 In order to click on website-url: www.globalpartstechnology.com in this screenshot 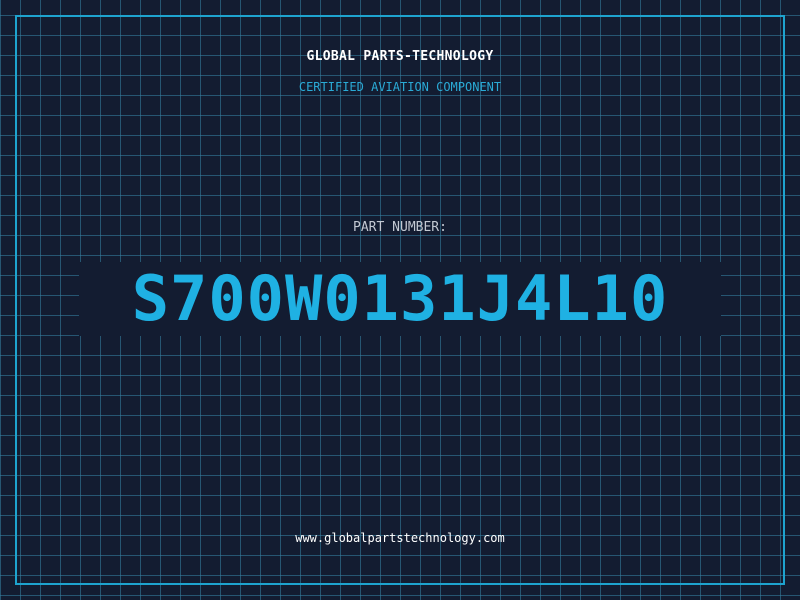, I will do `click(400, 538)`.